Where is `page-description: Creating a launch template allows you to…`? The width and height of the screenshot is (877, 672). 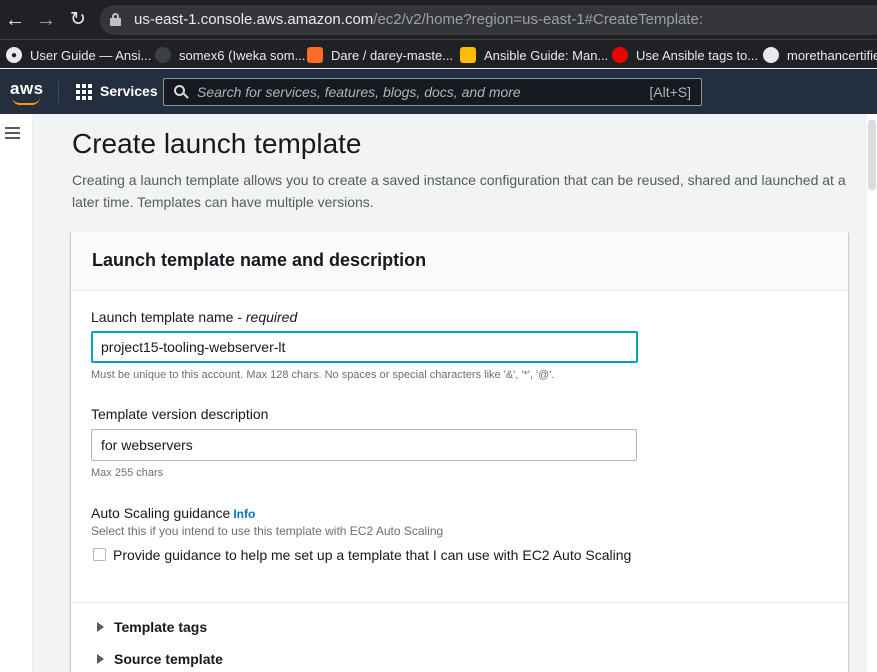 page-description: Creating a launch template allows you to… is located at coordinates (459, 191).